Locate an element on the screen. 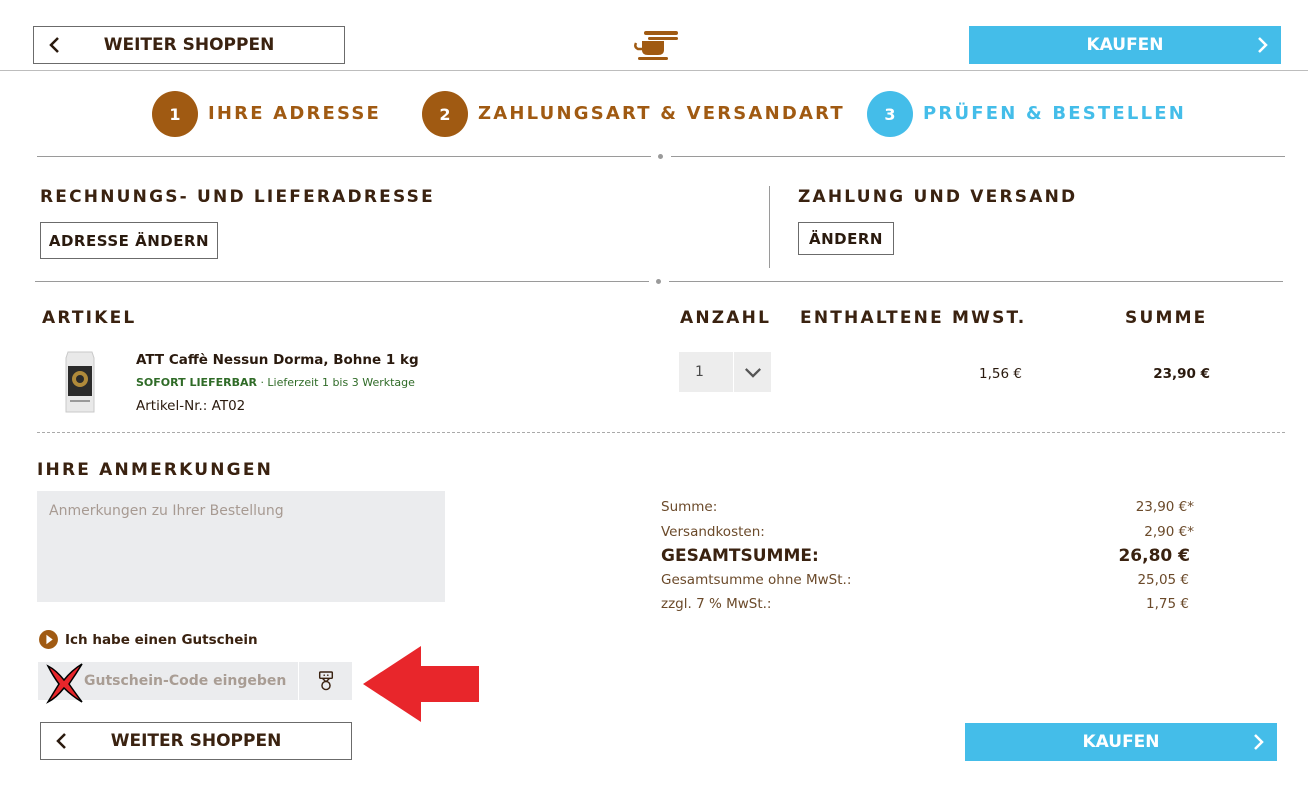 The width and height of the screenshot is (1308, 794). notes-title: IHRE ANMERKUNGEN is located at coordinates (155, 470).